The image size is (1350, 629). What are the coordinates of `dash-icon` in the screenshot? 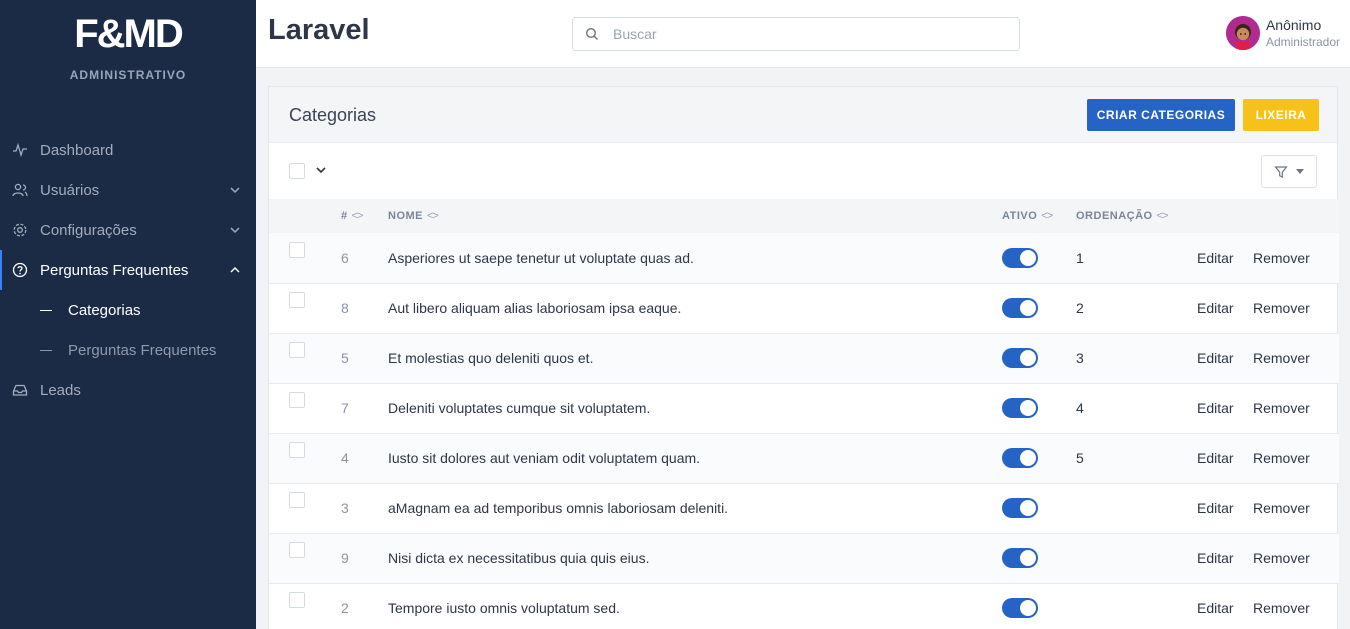 It's located at (46, 350).